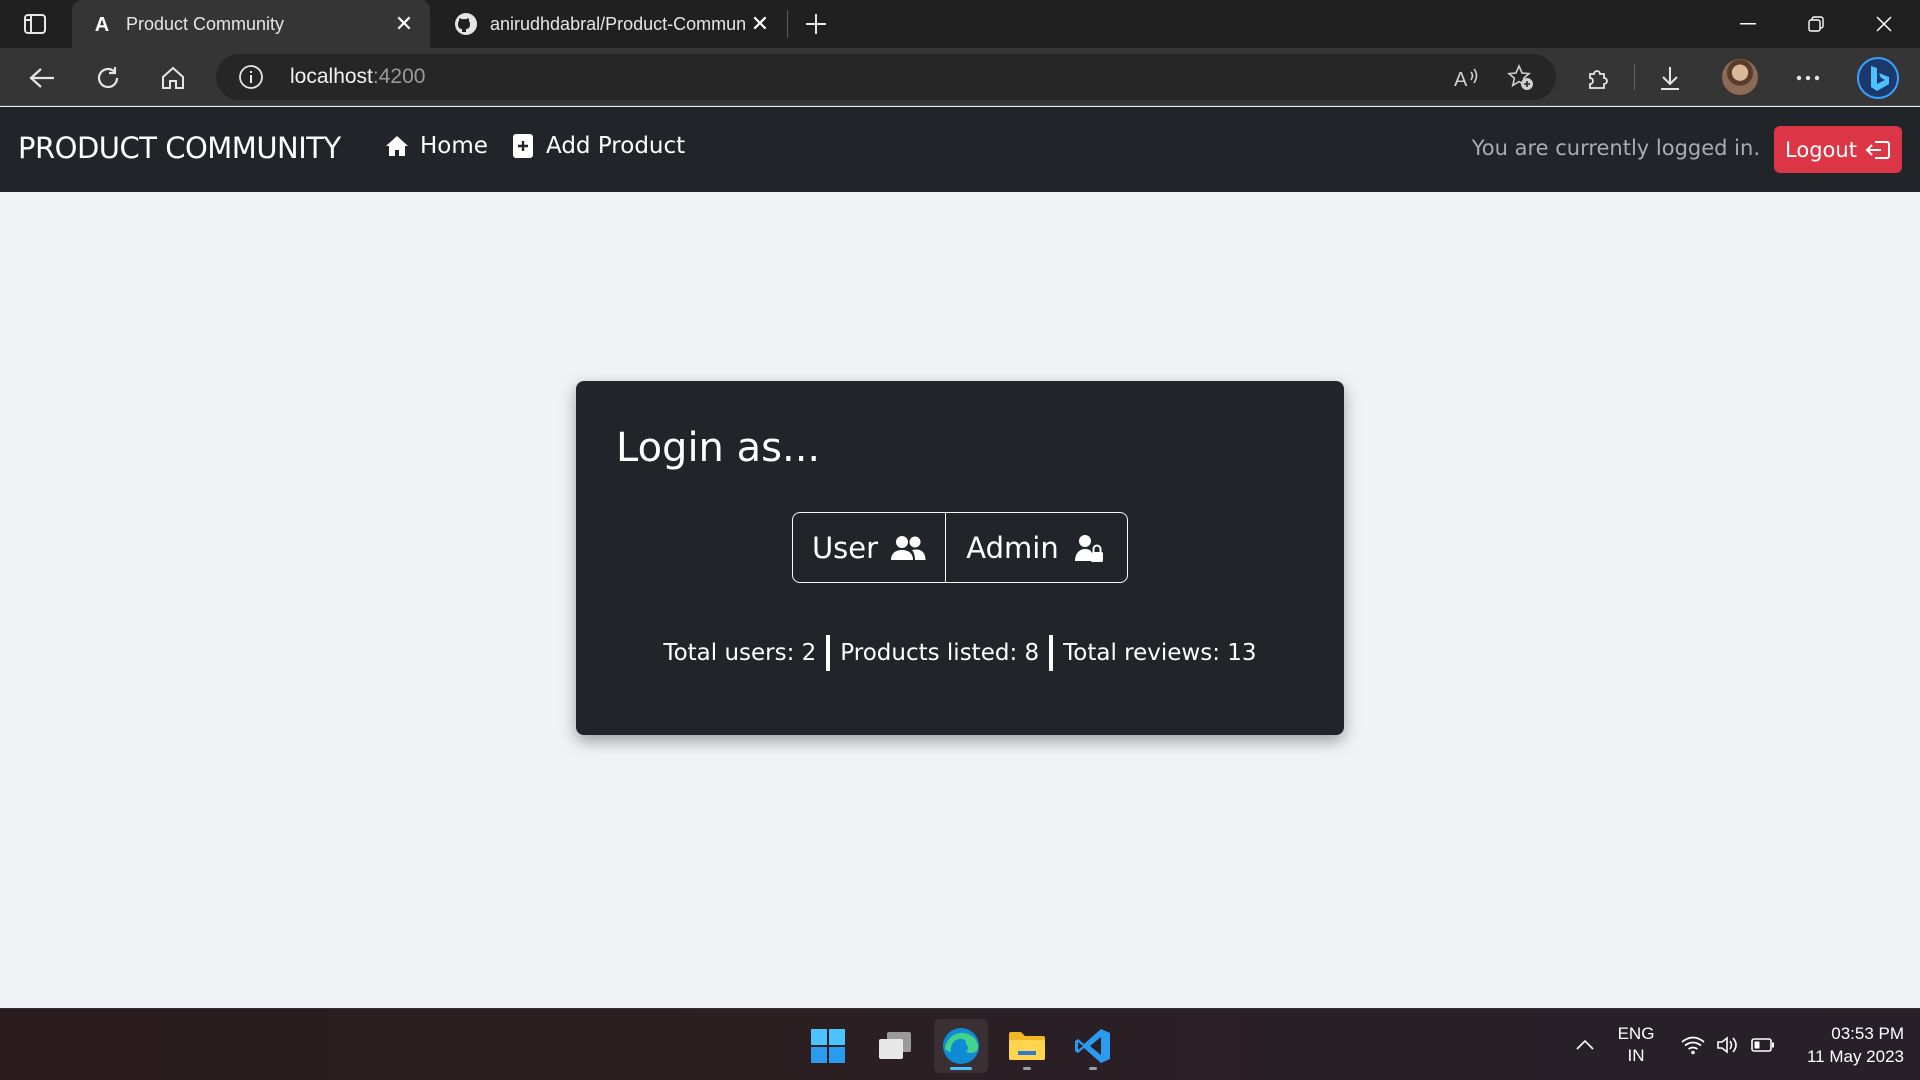 This screenshot has width=1920, height=1080. What do you see at coordinates (787, 24) in the screenshot?
I see `tab-divider` at bounding box center [787, 24].